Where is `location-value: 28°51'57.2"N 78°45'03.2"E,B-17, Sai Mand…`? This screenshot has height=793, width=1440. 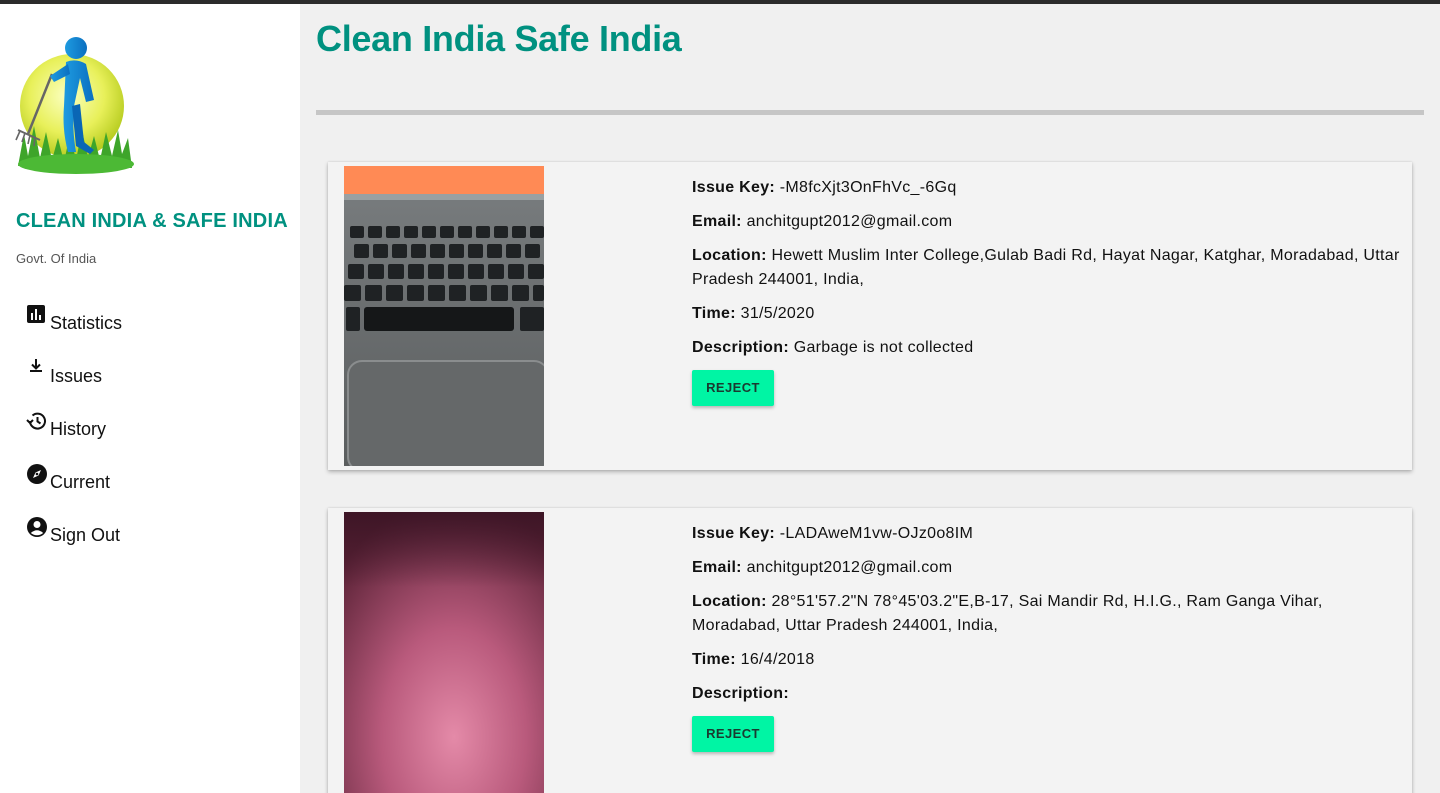 location-value: 28°51'57.2"N 78°45'03.2"E,B-17, Sai Mand… is located at coordinates (1007, 613).